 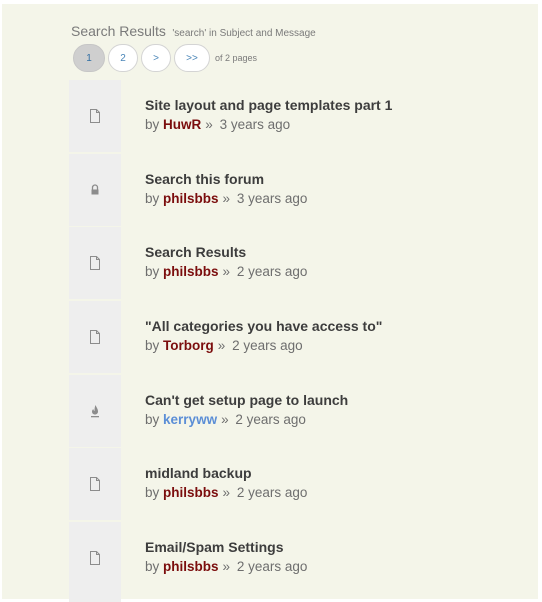 What do you see at coordinates (268, 105) in the screenshot?
I see `topic-title-link: Site layout and page templates part 1` at bounding box center [268, 105].